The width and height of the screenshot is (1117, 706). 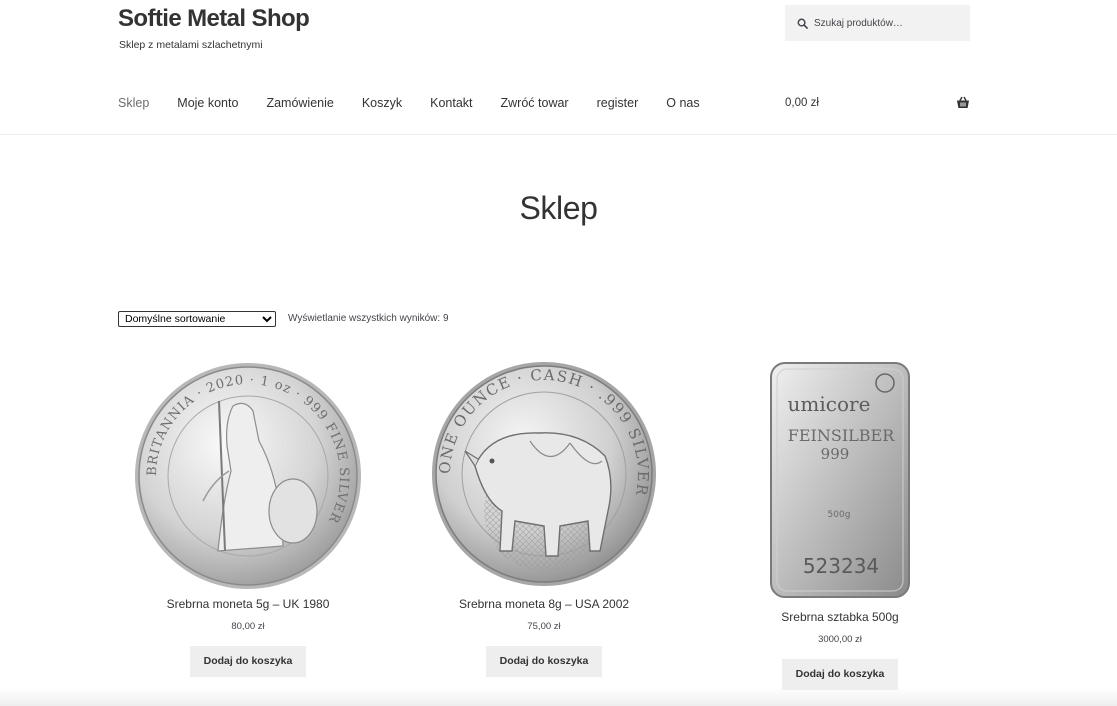 I want to click on umicore-bar-image: umicore FEINSILBER 999 500g 523234, so click(x=840, y=481).